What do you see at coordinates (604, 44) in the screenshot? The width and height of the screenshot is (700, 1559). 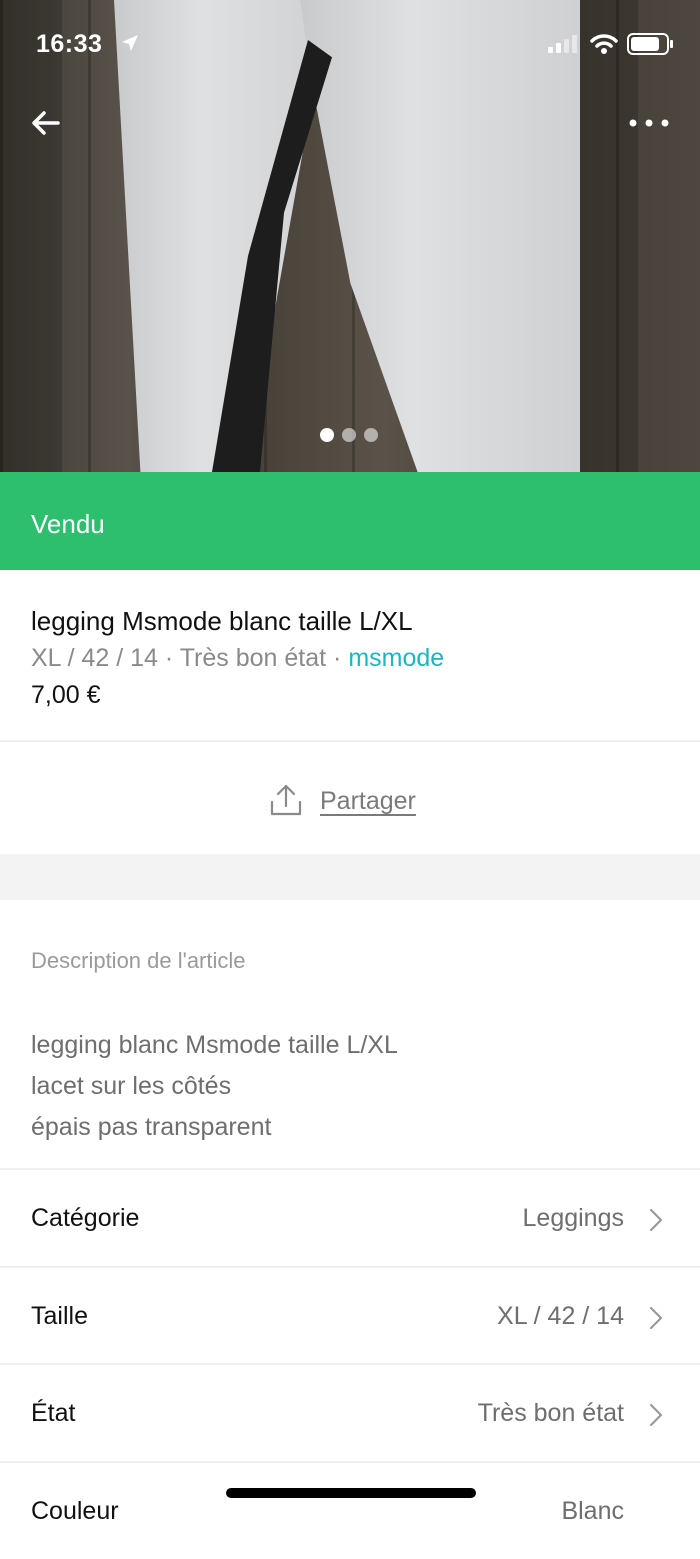 I see `wifi-icon` at bounding box center [604, 44].